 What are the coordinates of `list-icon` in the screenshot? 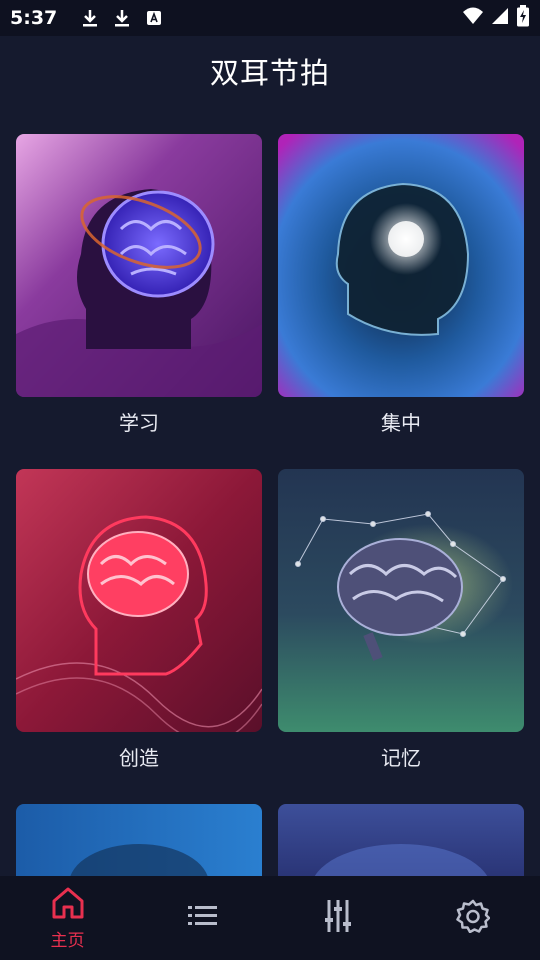 It's located at (202, 918).